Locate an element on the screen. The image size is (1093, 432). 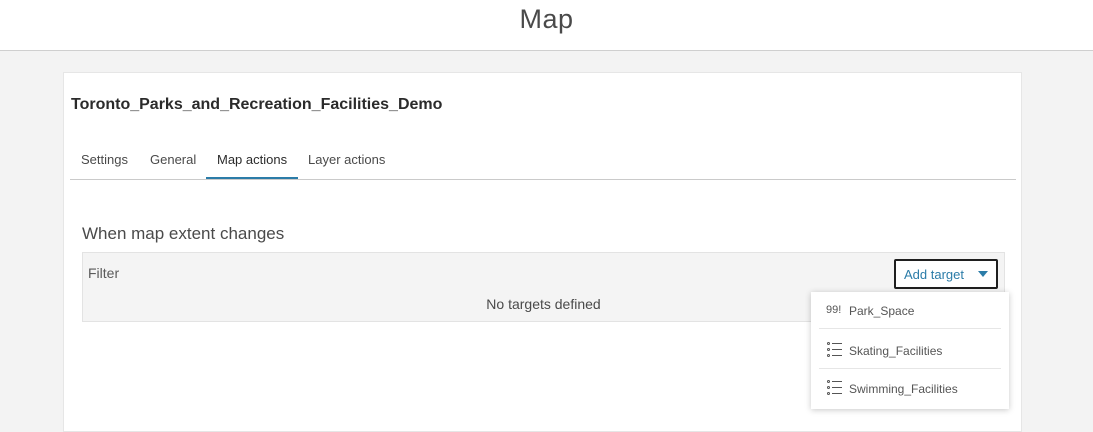
top-header: Map is located at coordinates (546, 25).